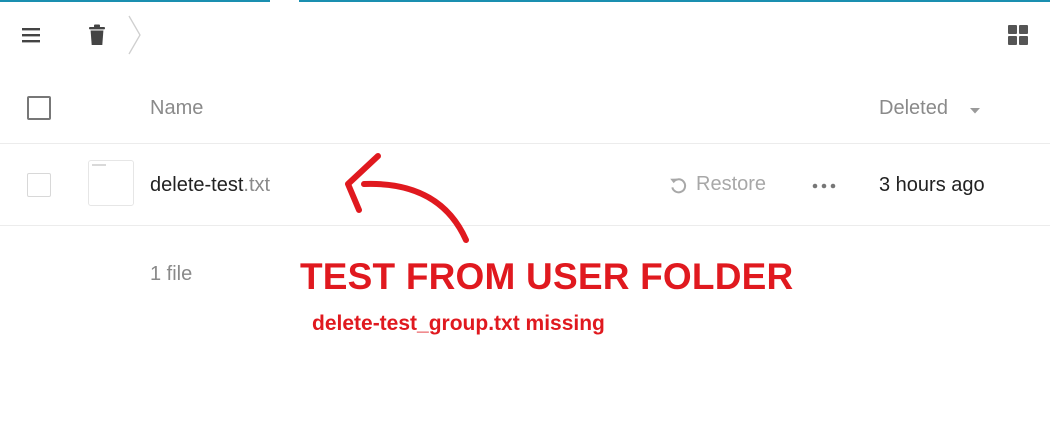  Describe the element at coordinates (458, 323) in the screenshot. I see `annotation-subtitle: delete-test_group.txt missing` at that location.